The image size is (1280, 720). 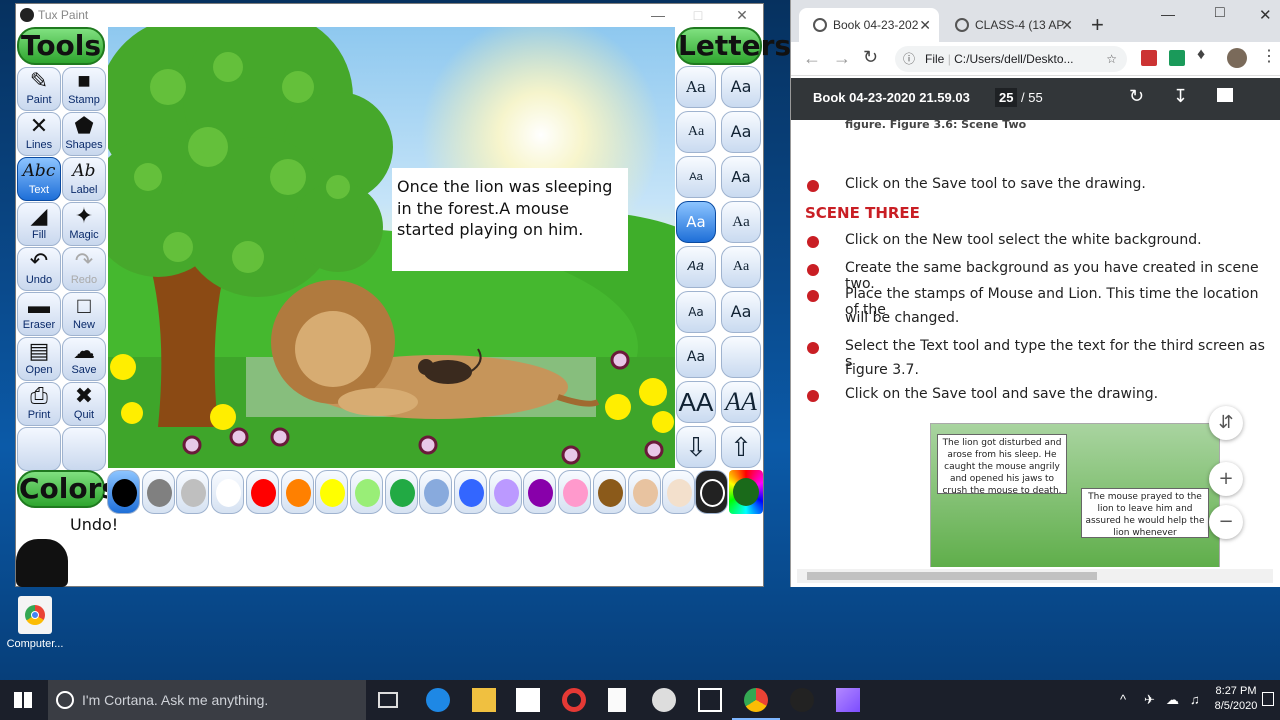 What do you see at coordinates (84, 269) in the screenshot?
I see `tool-redo: ↷ Redo` at bounding box center [84, 269].